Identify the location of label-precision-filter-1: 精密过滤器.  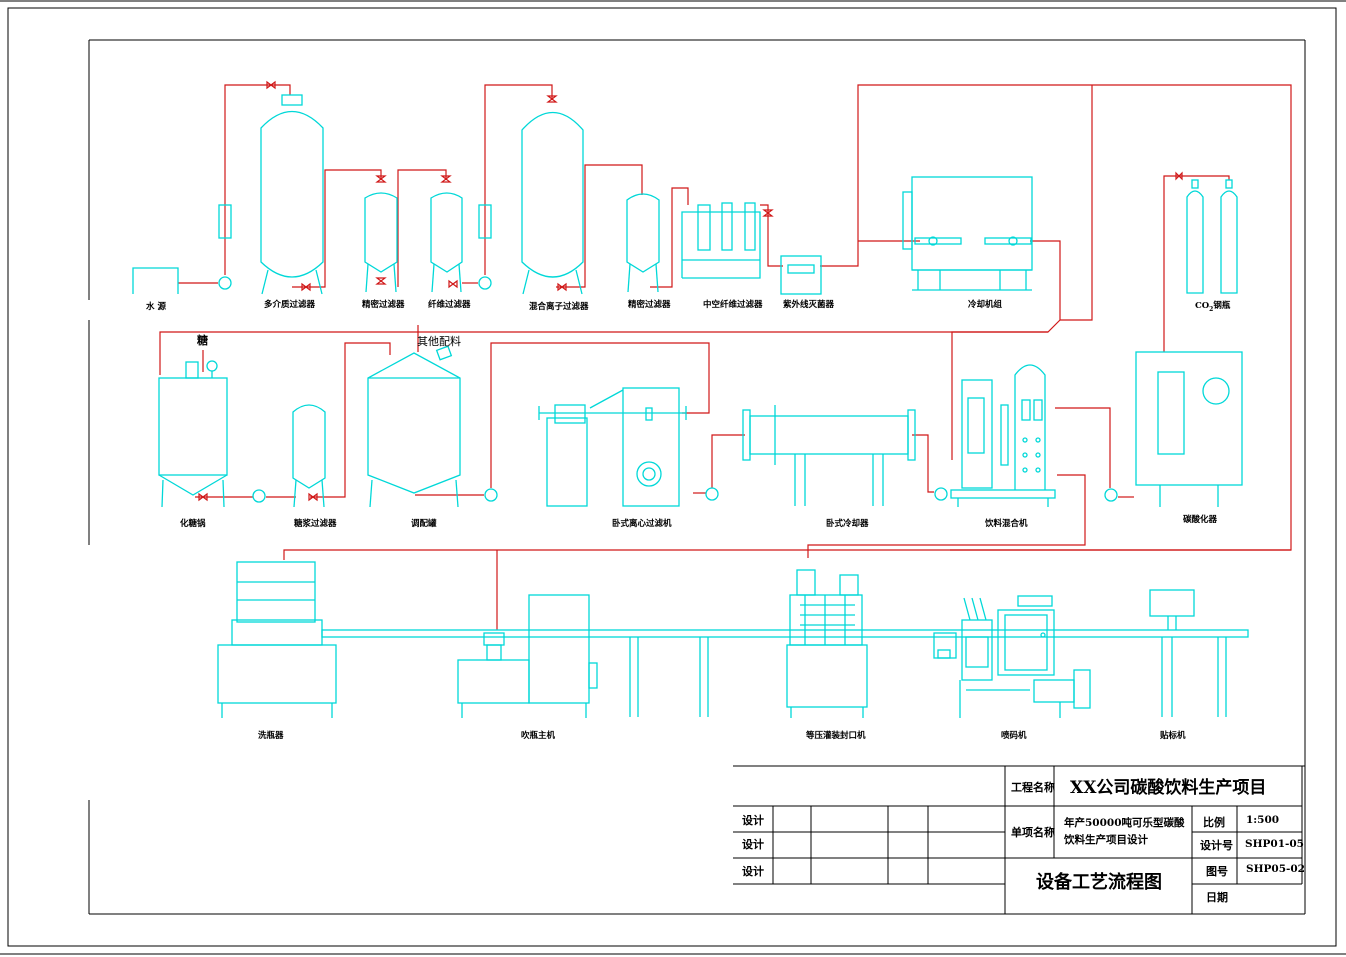
(383, 304).